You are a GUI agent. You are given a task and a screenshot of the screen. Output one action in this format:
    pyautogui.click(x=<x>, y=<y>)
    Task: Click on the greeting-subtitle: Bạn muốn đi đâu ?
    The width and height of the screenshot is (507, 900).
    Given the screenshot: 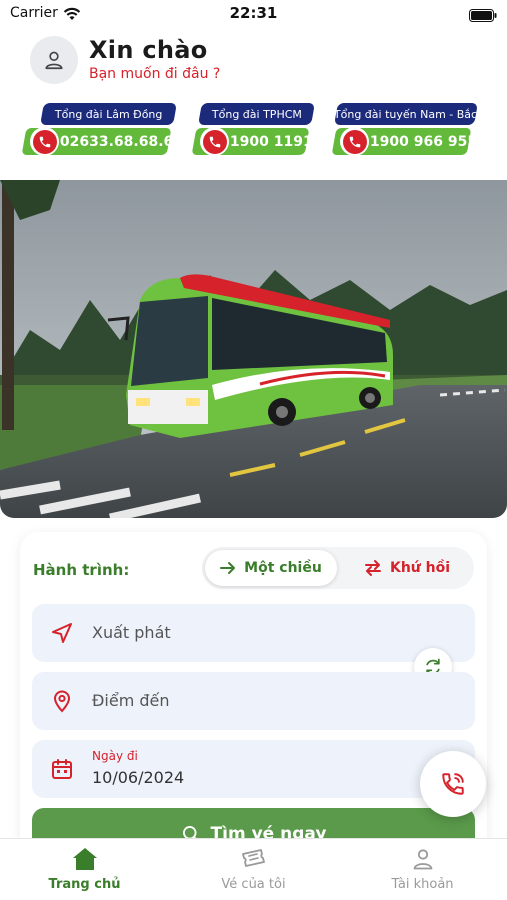 What is the action you would take?
    pyautogui.click(x=155, y=74)
    